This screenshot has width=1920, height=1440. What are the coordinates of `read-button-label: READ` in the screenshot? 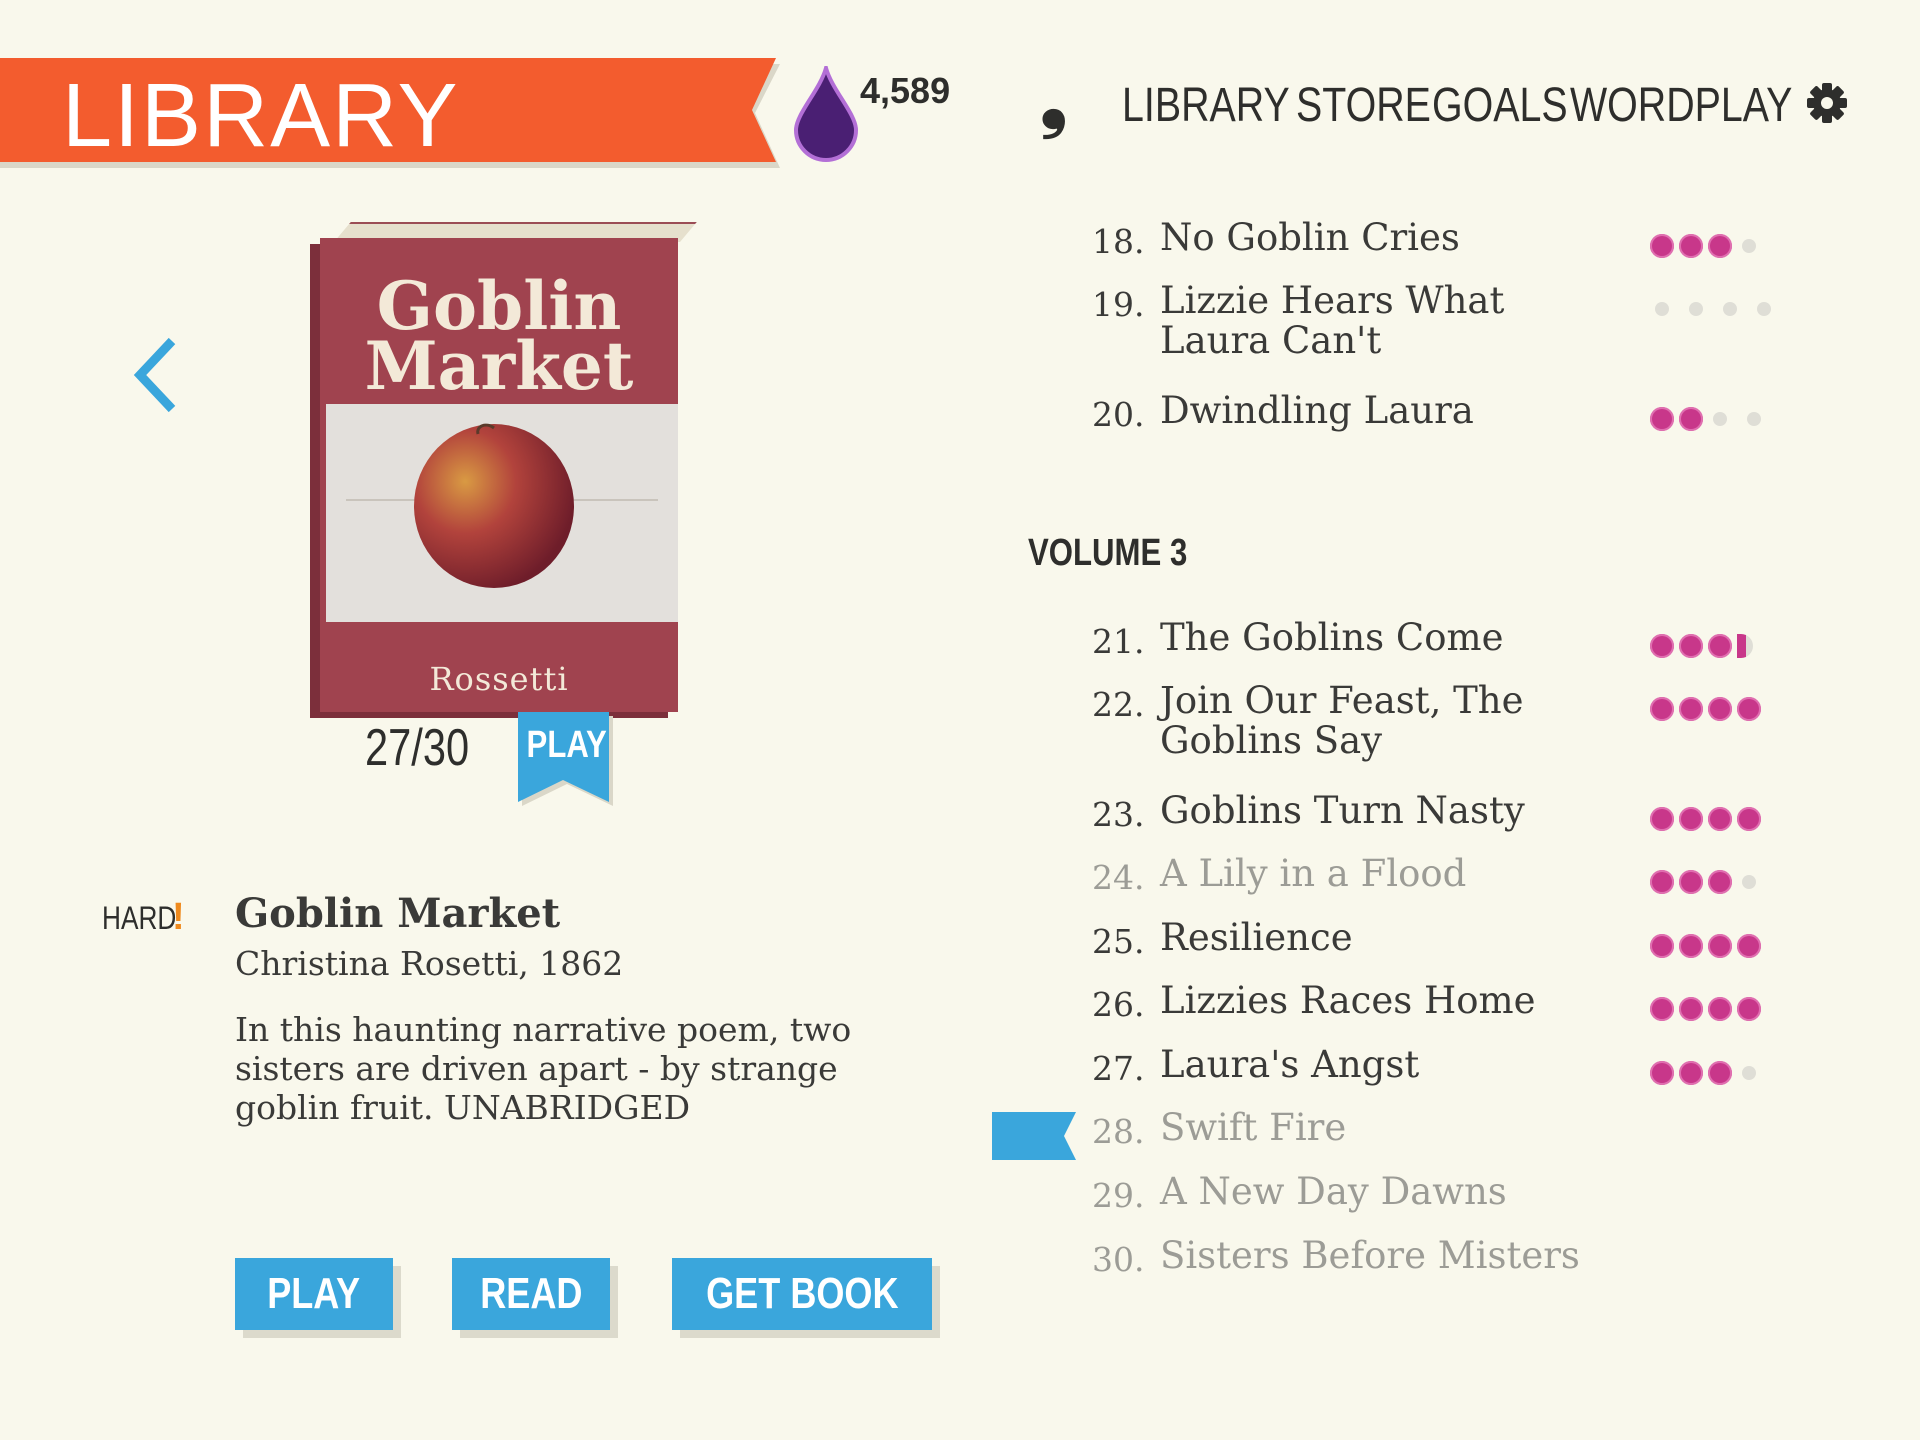 It's located at (531, 1293).